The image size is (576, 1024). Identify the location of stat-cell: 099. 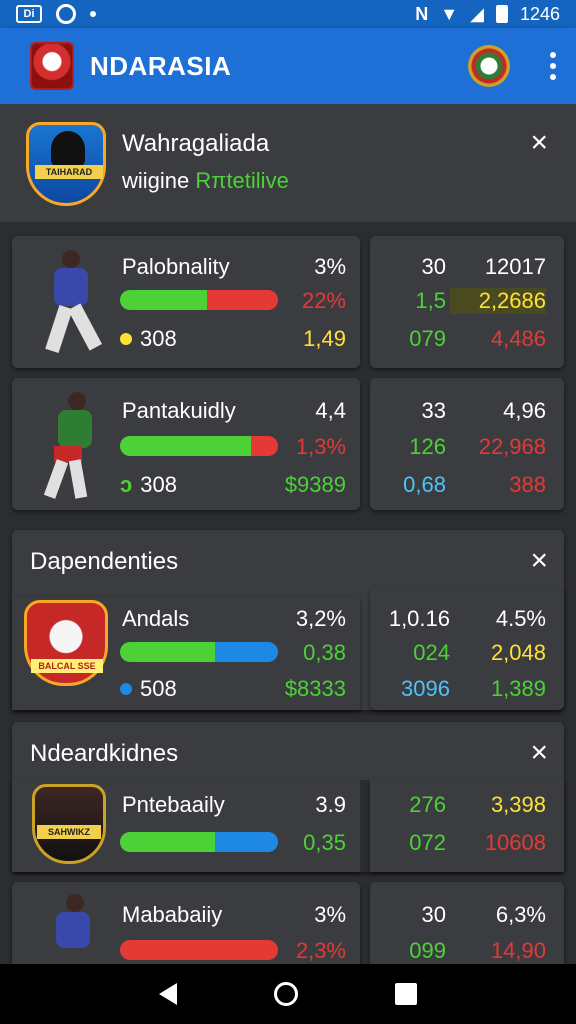
(427, 950).